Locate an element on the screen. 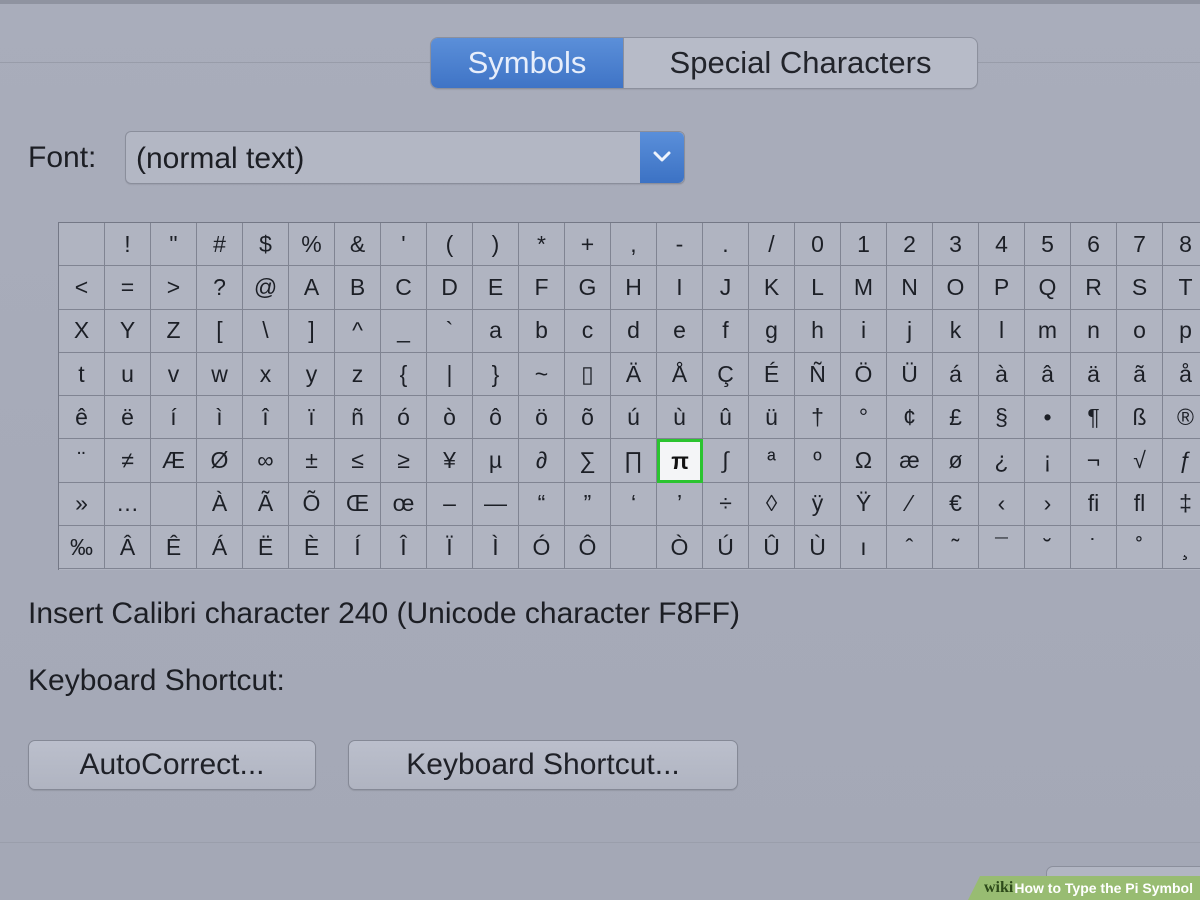  symbol-cell: 7 is located at coordinates (1140, 245).